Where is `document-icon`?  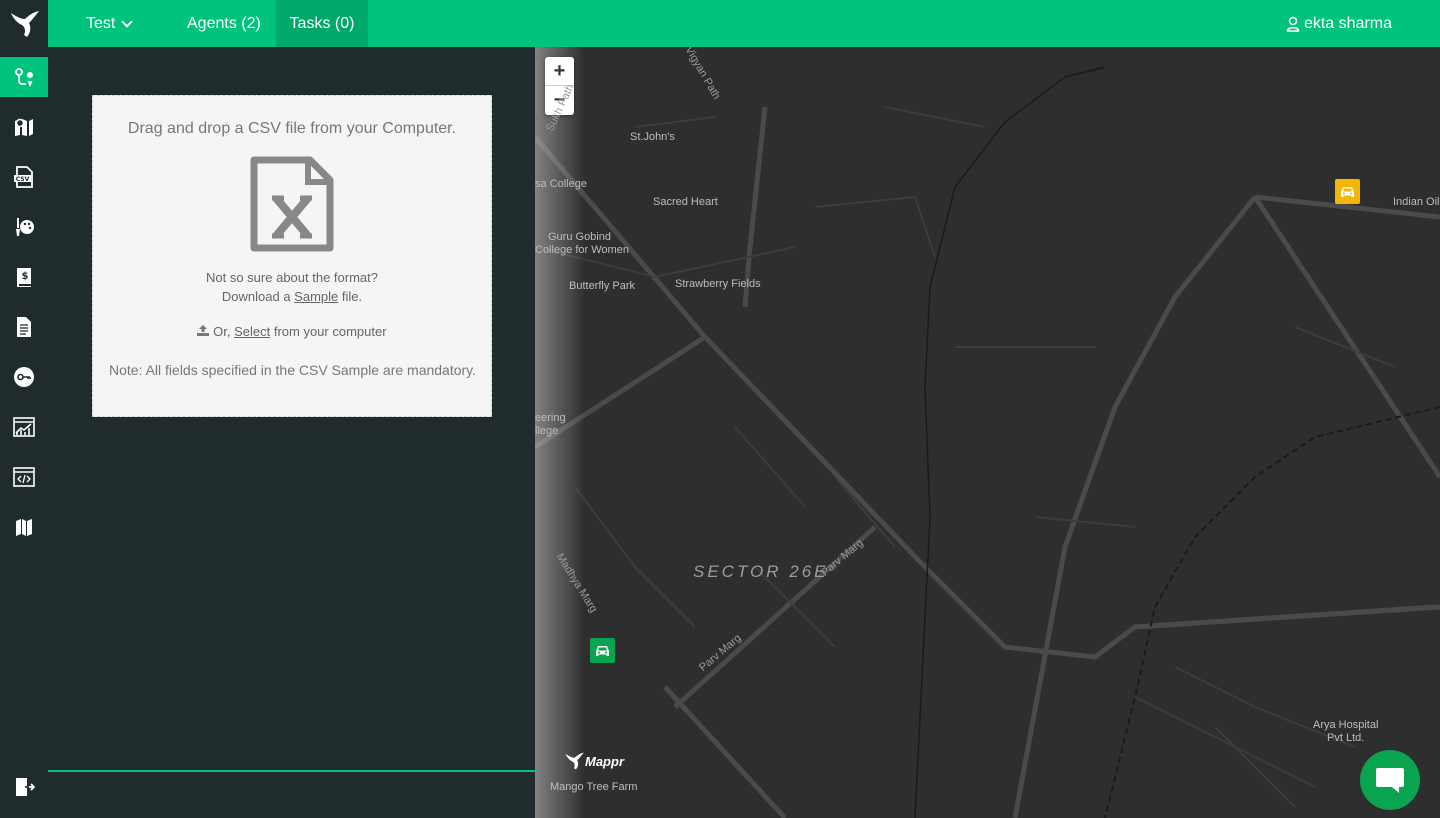
document-icon is located at coordinates (24, 327).